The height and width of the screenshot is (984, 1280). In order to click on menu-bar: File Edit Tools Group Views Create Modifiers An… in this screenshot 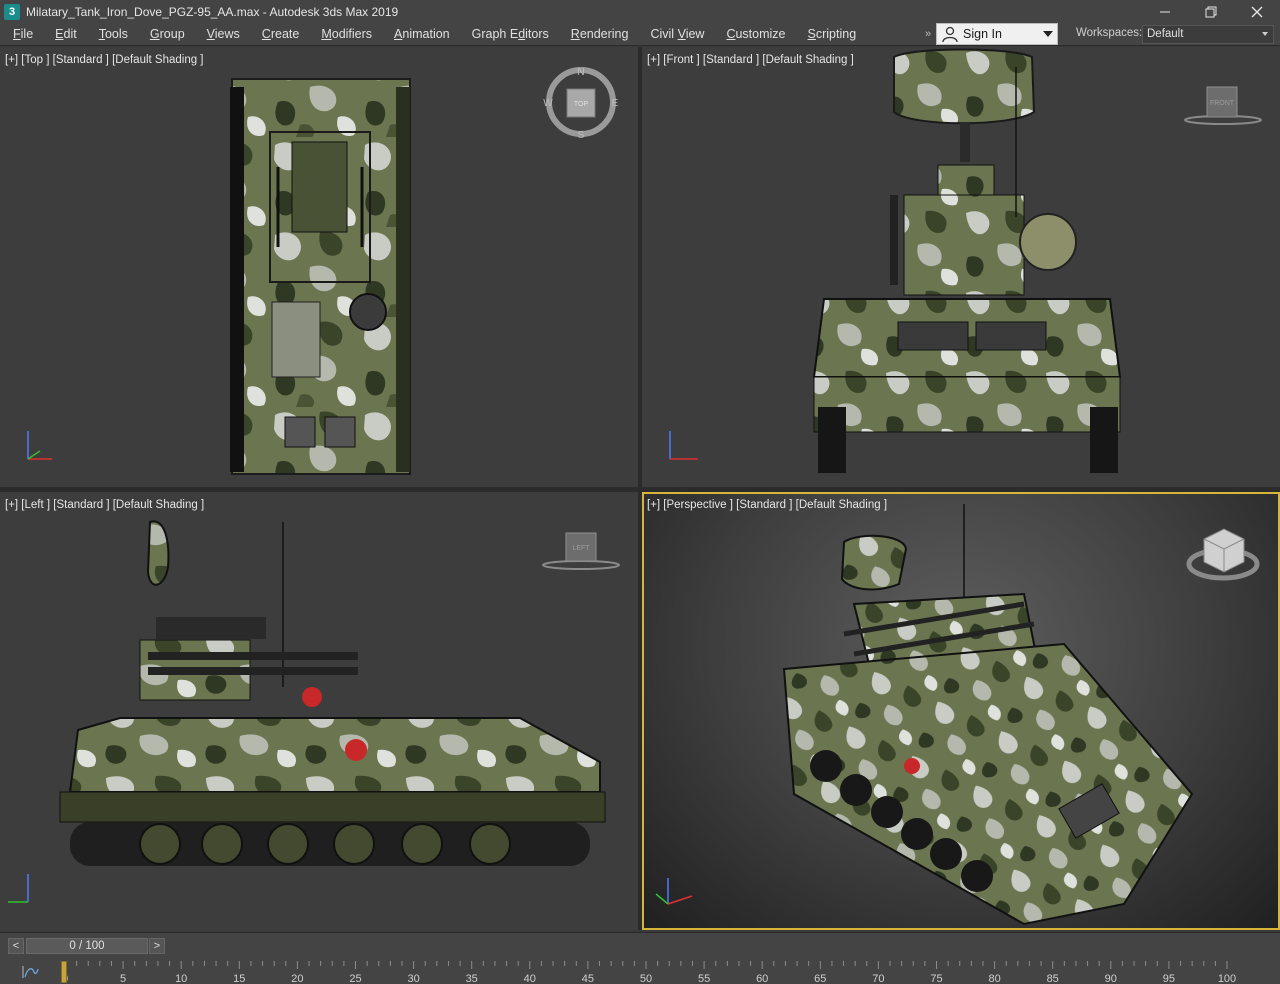, I will do `click(640, 34)`.